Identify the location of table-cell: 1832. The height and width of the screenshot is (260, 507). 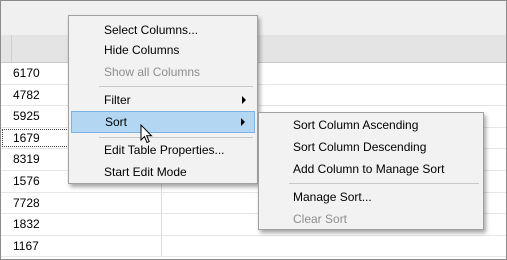
(81, 224).